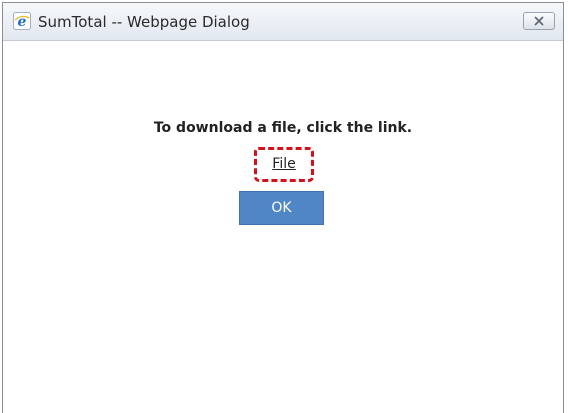 Image resolution: width=568 pixels, height=413 pixels. I want to click on download-instruction: To download a file, click the link., so click(283, 128).